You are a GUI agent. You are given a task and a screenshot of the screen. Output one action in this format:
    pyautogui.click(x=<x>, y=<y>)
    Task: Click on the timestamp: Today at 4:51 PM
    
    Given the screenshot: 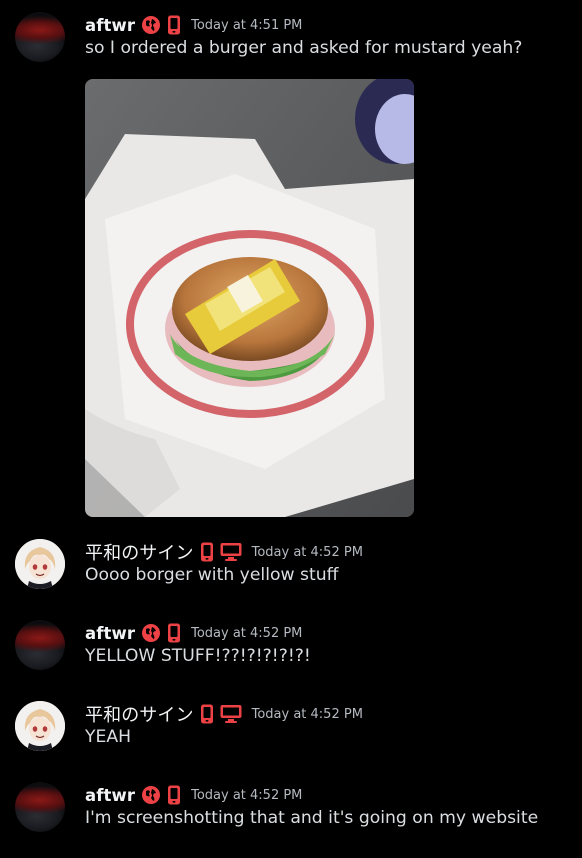 What is the action you would take?
    pyautogui.click(x=246, y=25)
    